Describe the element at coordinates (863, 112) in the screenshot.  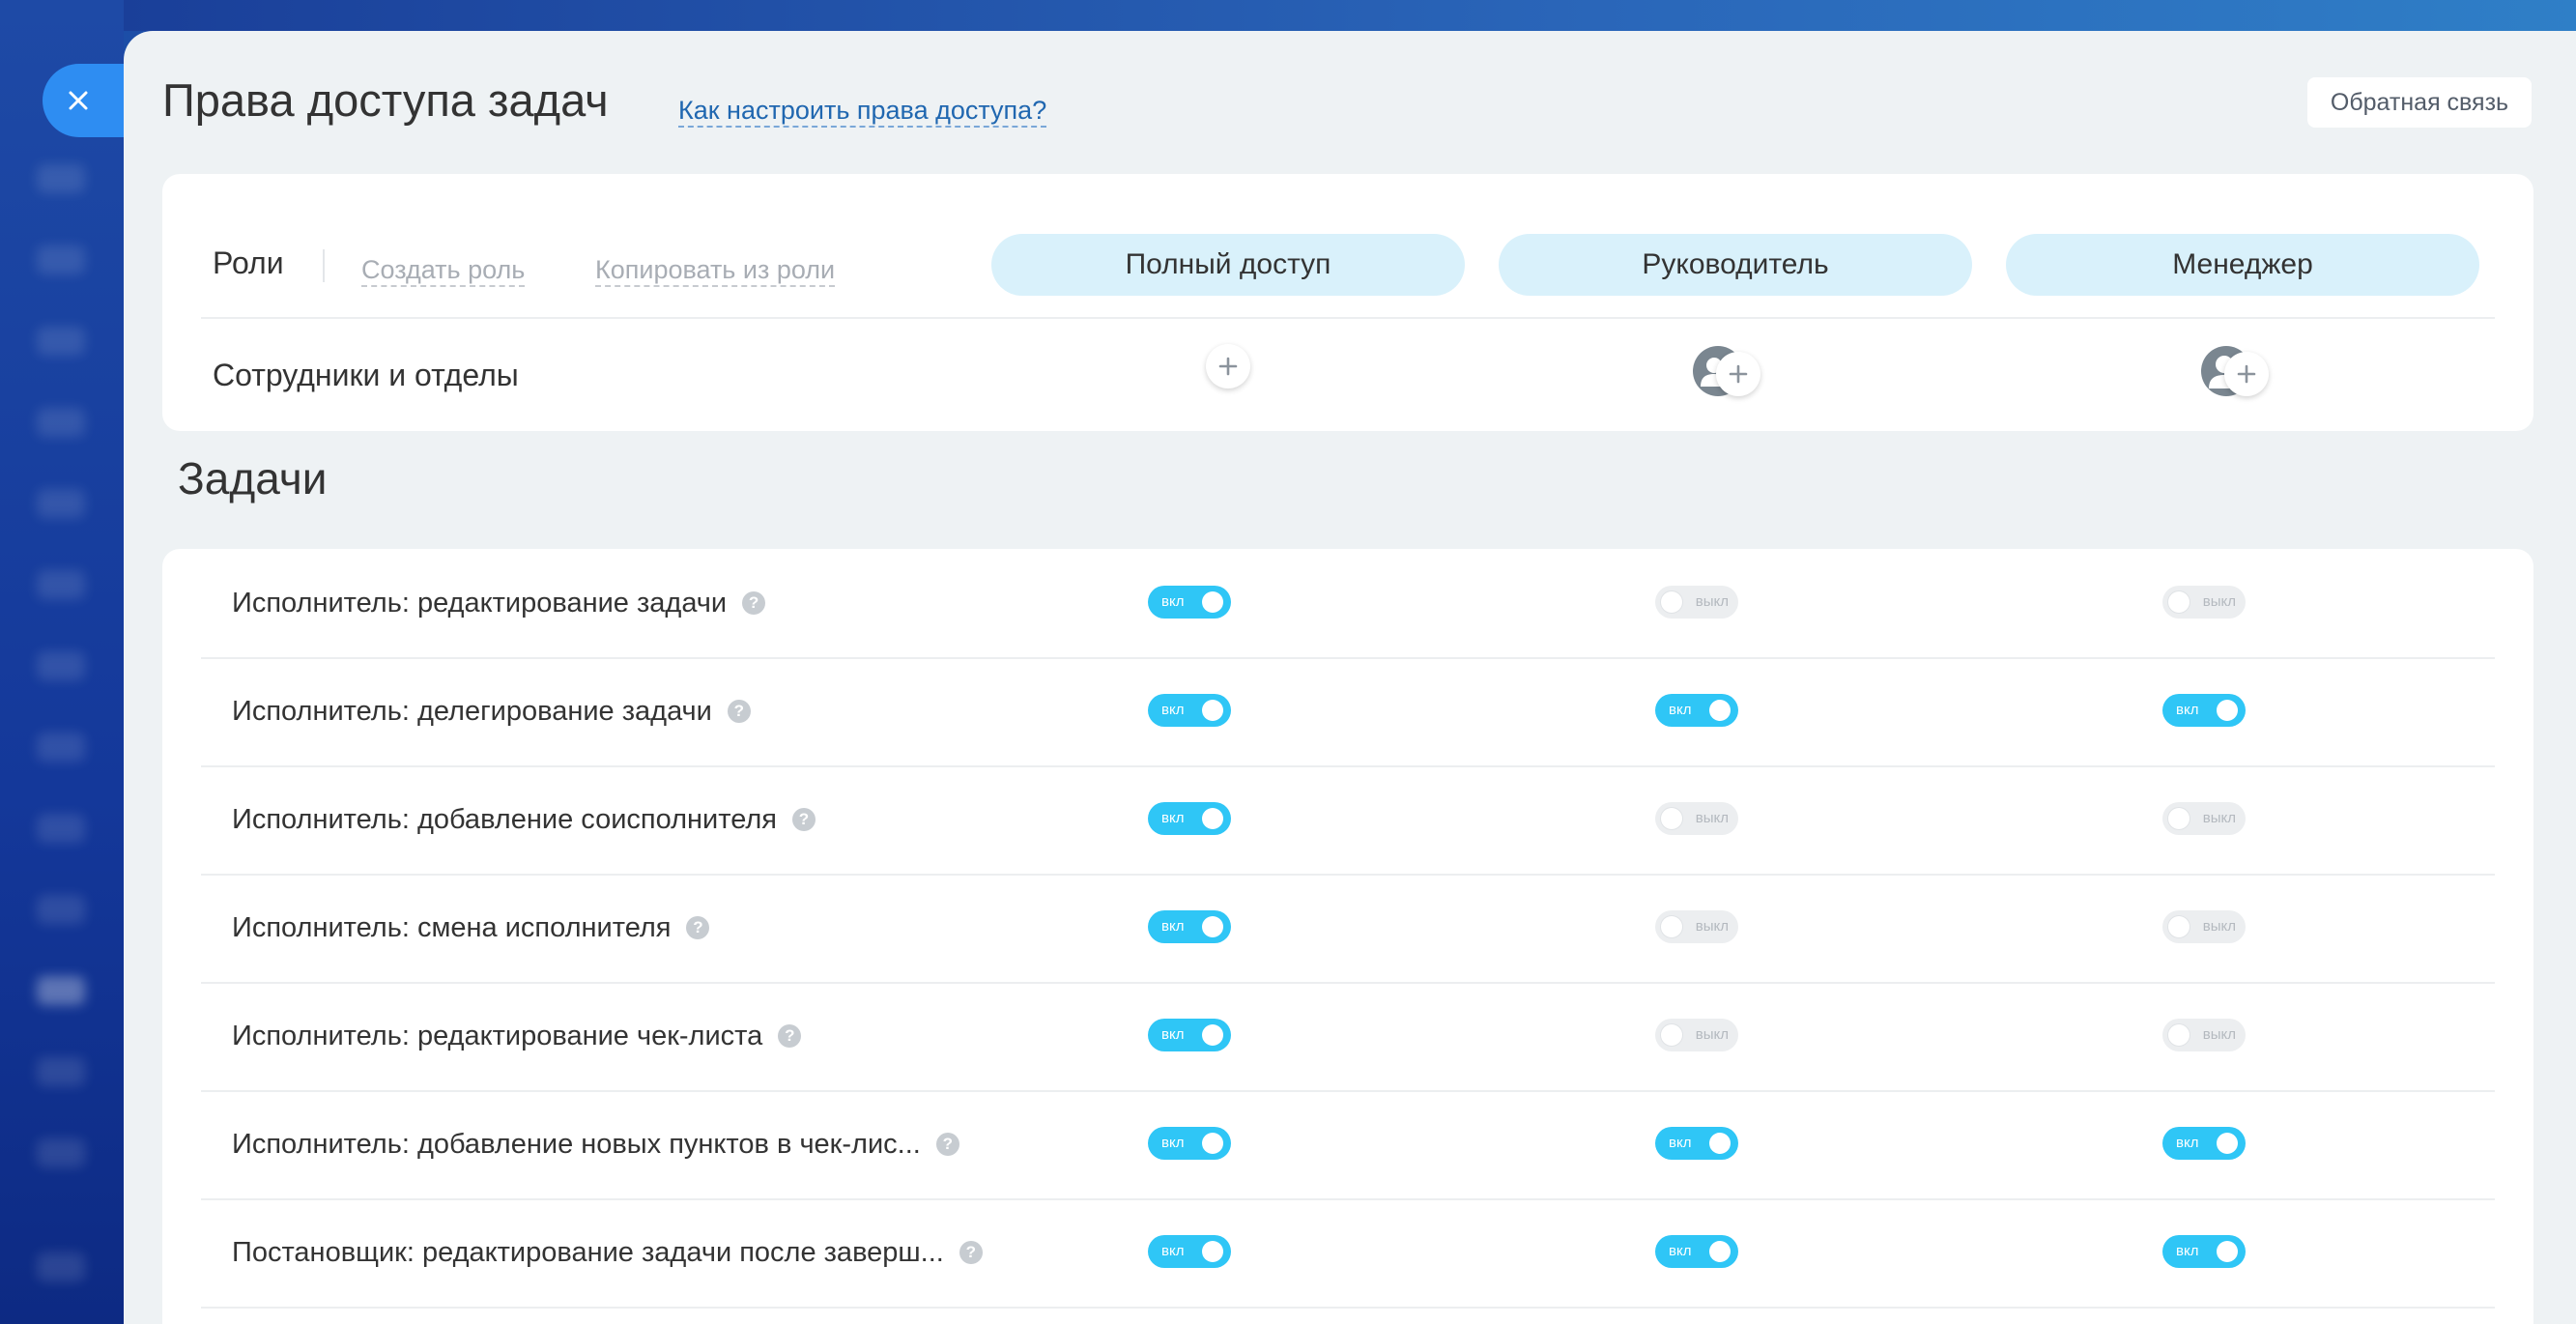
I see `help-link: Как настроить права доступа?` at that location.